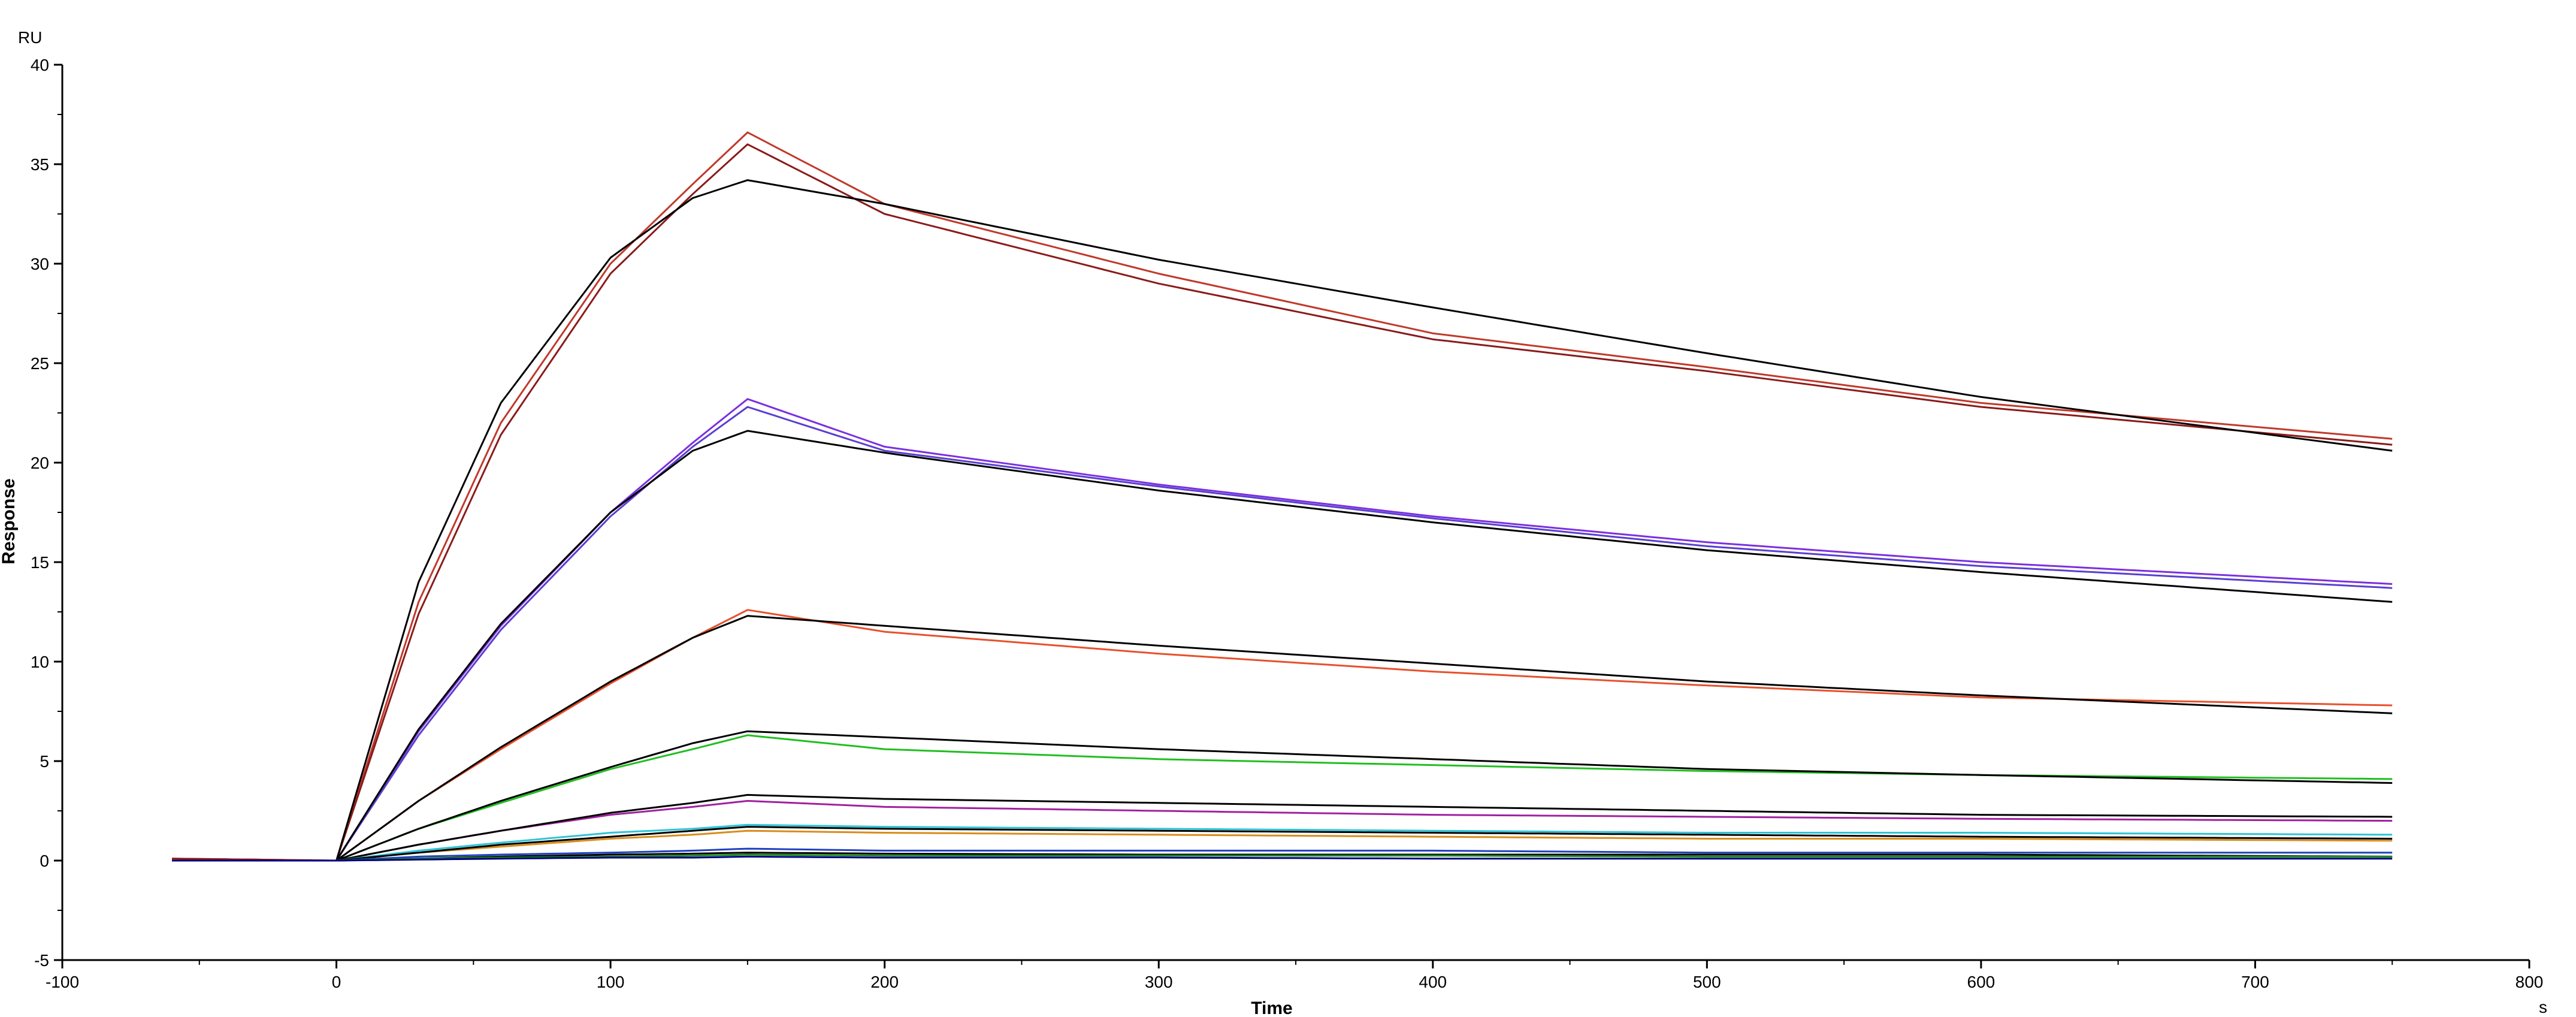 The image size is (2576, 1017). I want to click on x-tick-label: 500, so click(1707, 982).